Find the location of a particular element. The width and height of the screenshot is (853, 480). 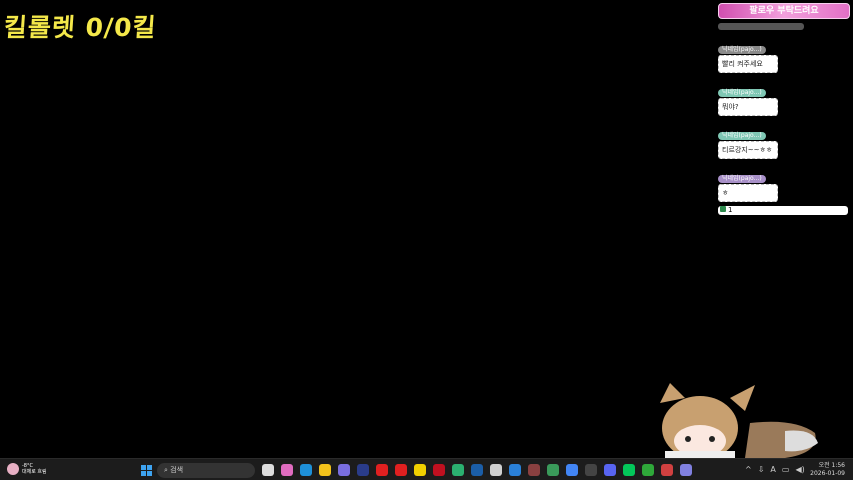

kill-counter: 킬롤렛 0/0킬 is located at coordinates (80, 27).